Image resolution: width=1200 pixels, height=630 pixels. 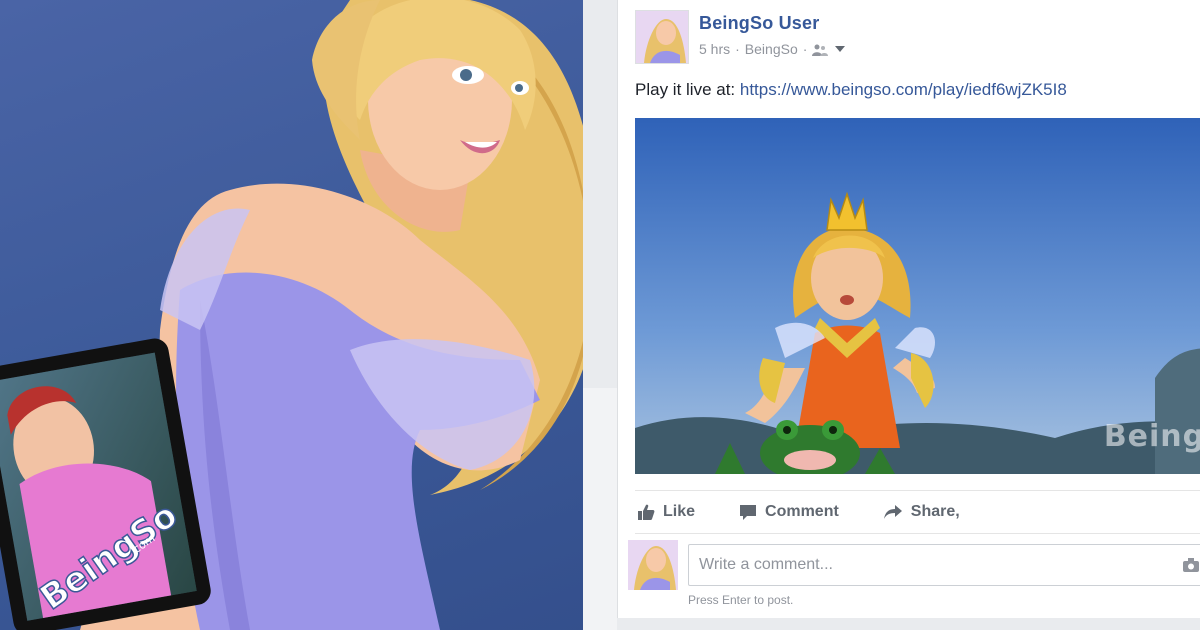 I want to click on like-icon, so click(x=646, y=512).